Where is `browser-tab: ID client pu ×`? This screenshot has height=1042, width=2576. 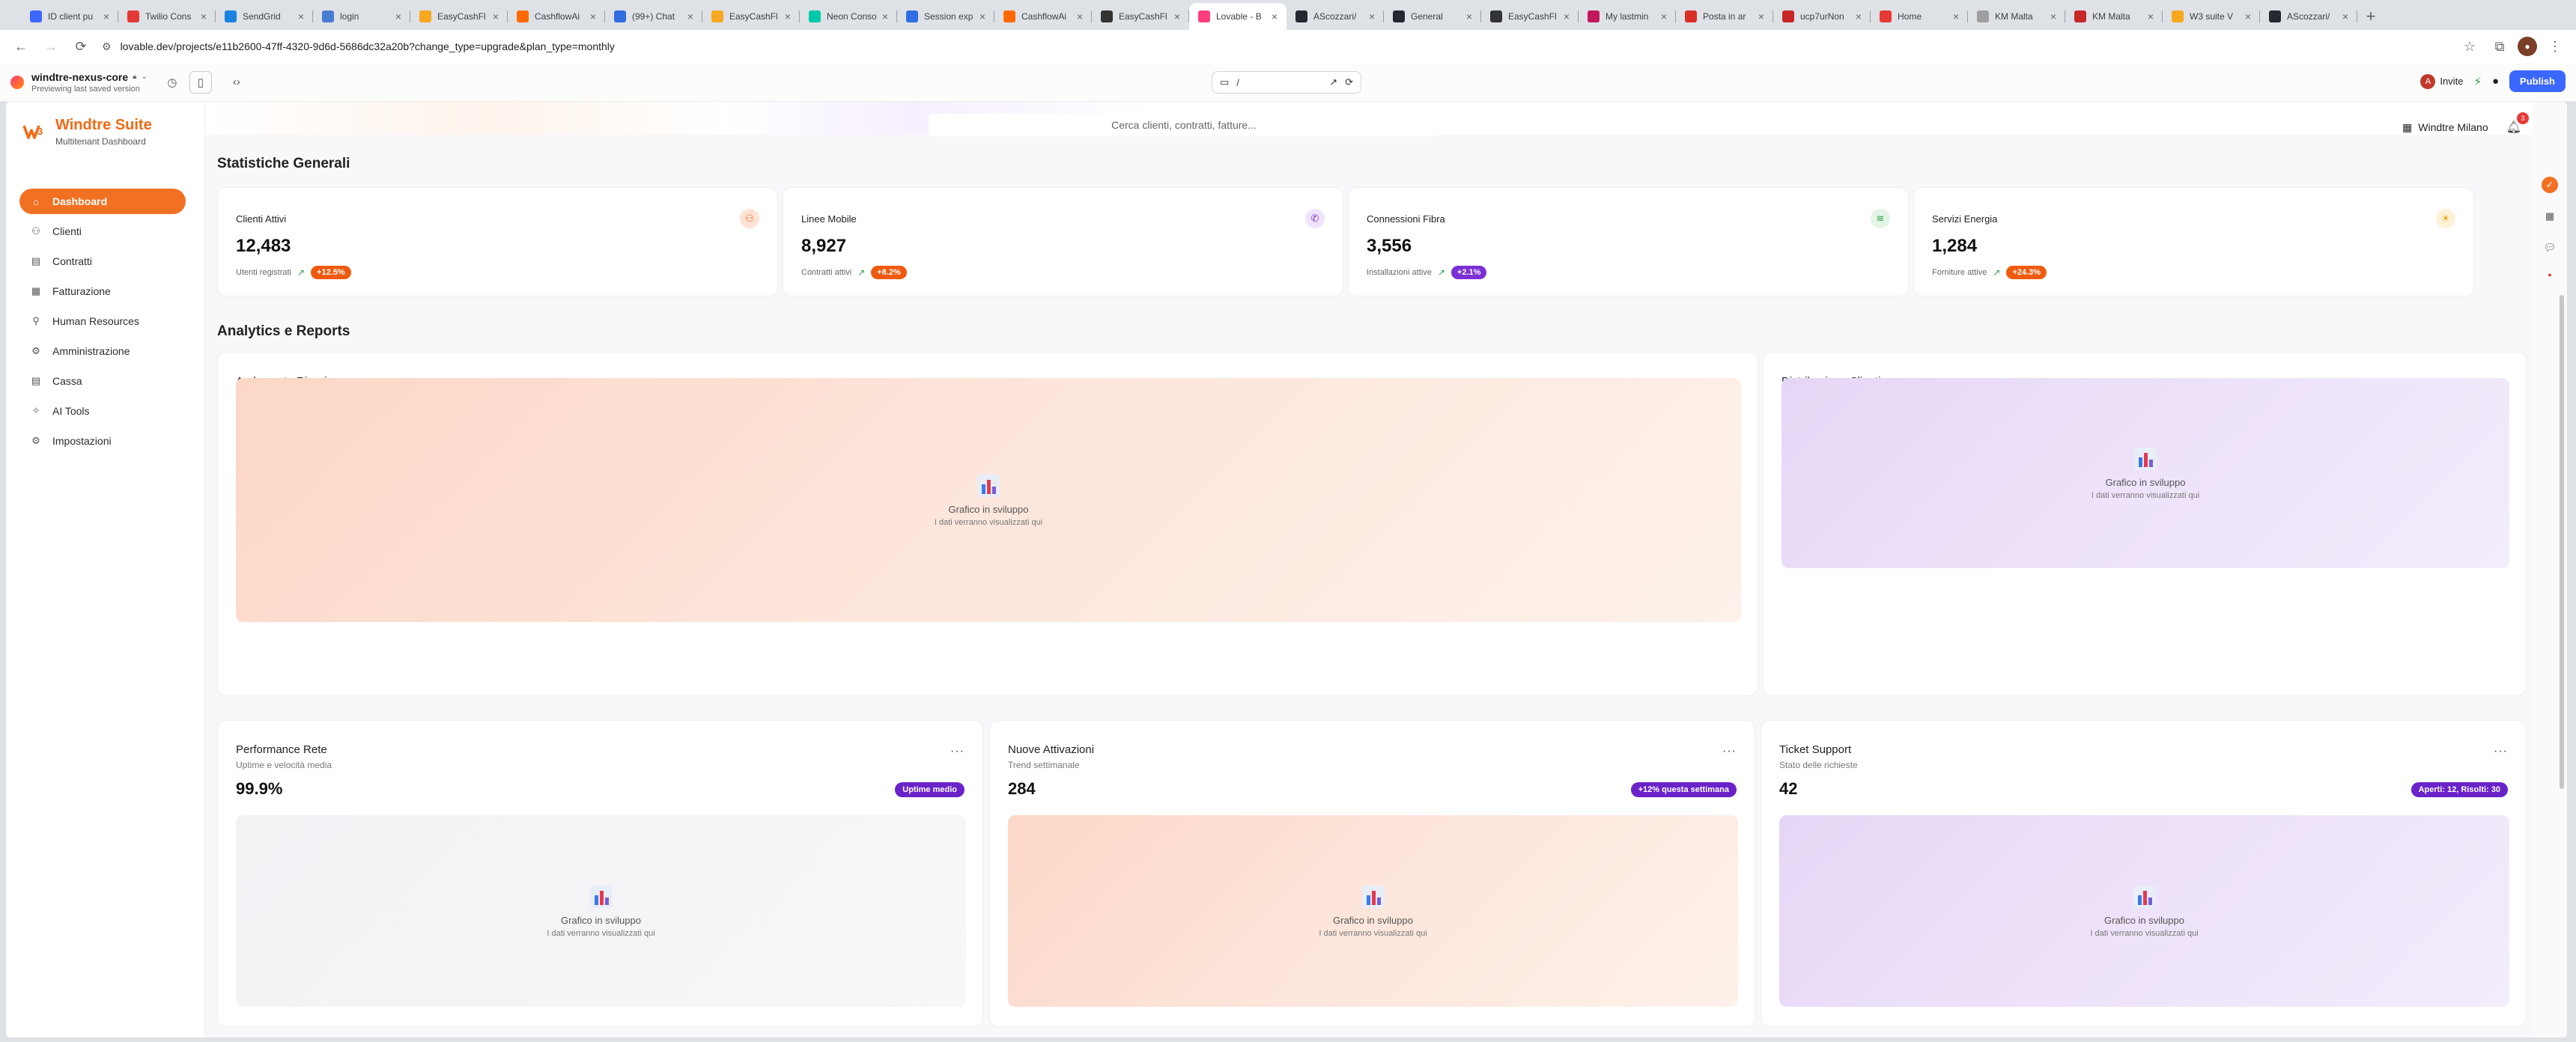
browser-tab: ID client pu × is located at coordinates (69, 17).